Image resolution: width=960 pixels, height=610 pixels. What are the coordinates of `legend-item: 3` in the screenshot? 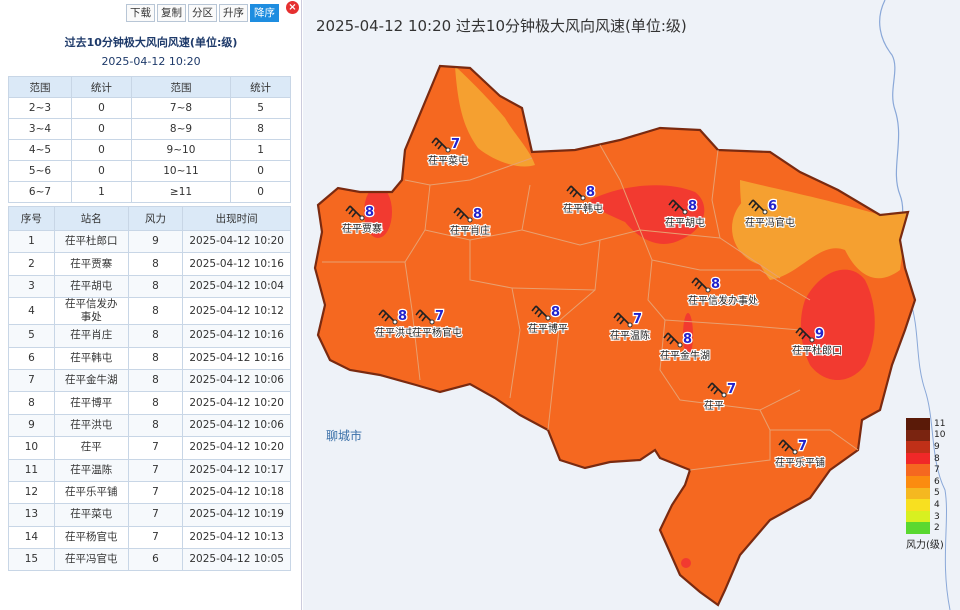 It's located at (930, 516).